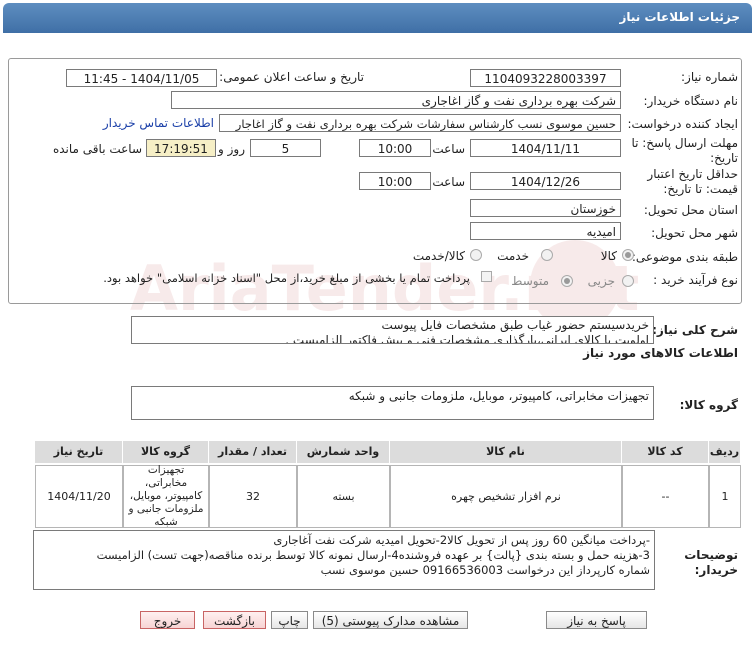 This screenshot has width=755, height=648. I want to click on deadline-date-field: 1404/11/11, so click(545, 148).